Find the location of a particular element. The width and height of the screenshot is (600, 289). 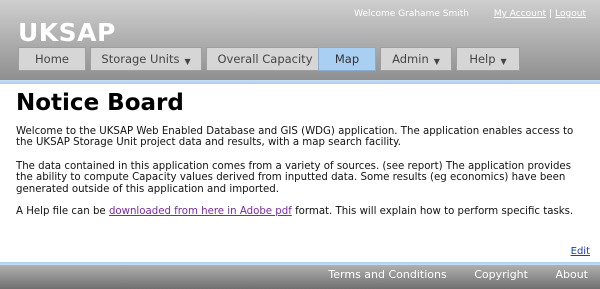

account-links: Welcome Grahame Smith My Account | Logout is located at coordinates (470, 14).